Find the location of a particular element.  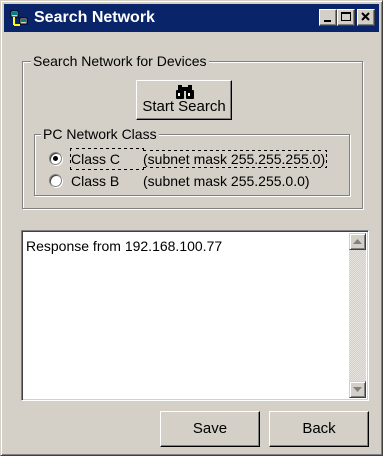

close-button is located at coordinates (366, 17).